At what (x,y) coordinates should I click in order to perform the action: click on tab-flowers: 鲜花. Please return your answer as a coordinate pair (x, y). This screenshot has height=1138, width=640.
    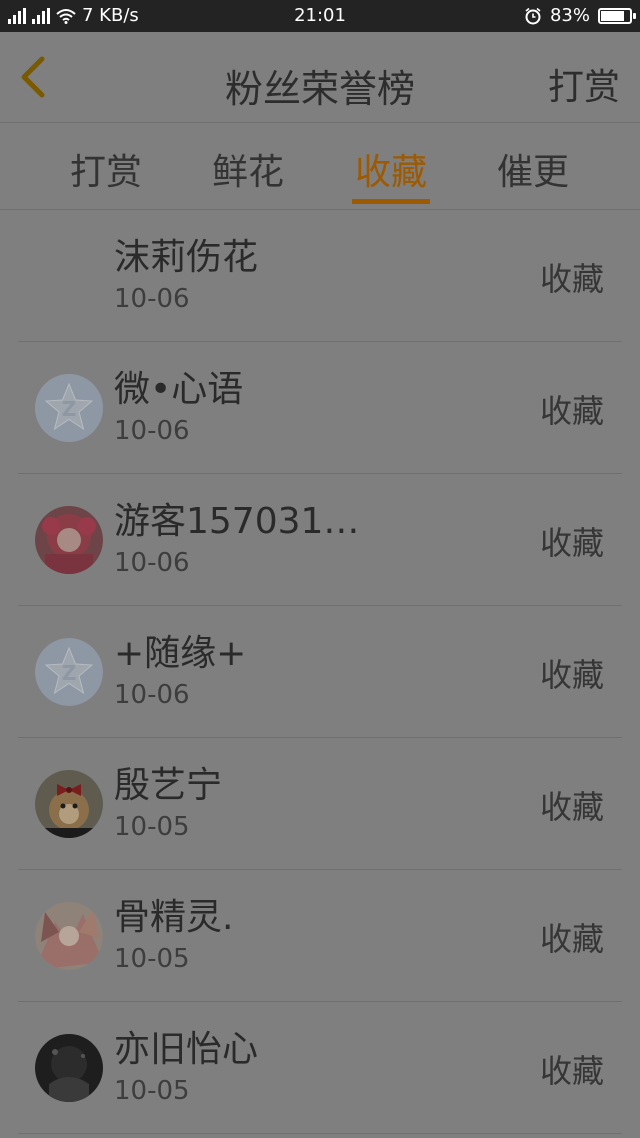
    Looking at the image, I should click on (248, 169).